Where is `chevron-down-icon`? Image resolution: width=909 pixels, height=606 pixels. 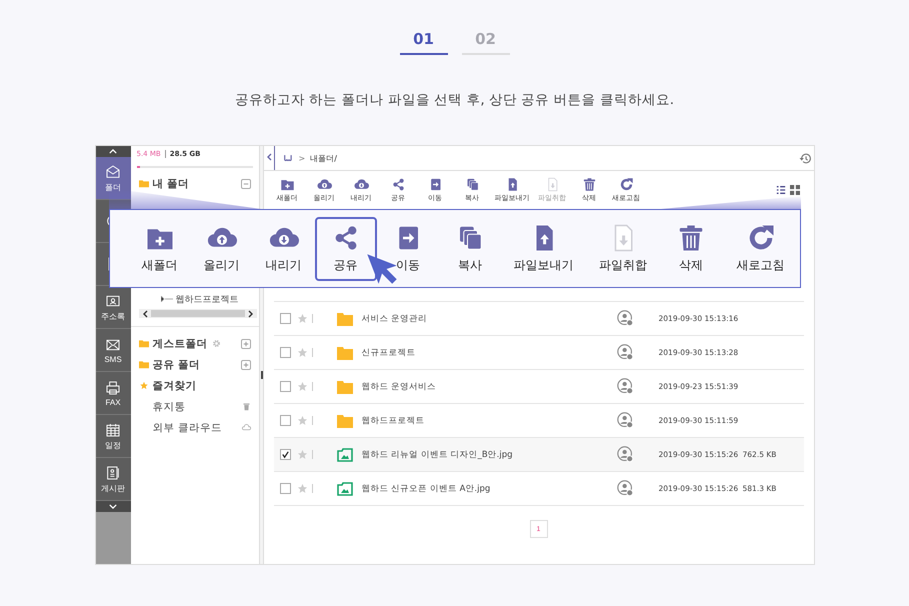
chevron-down-icon is located at coordinates (113, 506).